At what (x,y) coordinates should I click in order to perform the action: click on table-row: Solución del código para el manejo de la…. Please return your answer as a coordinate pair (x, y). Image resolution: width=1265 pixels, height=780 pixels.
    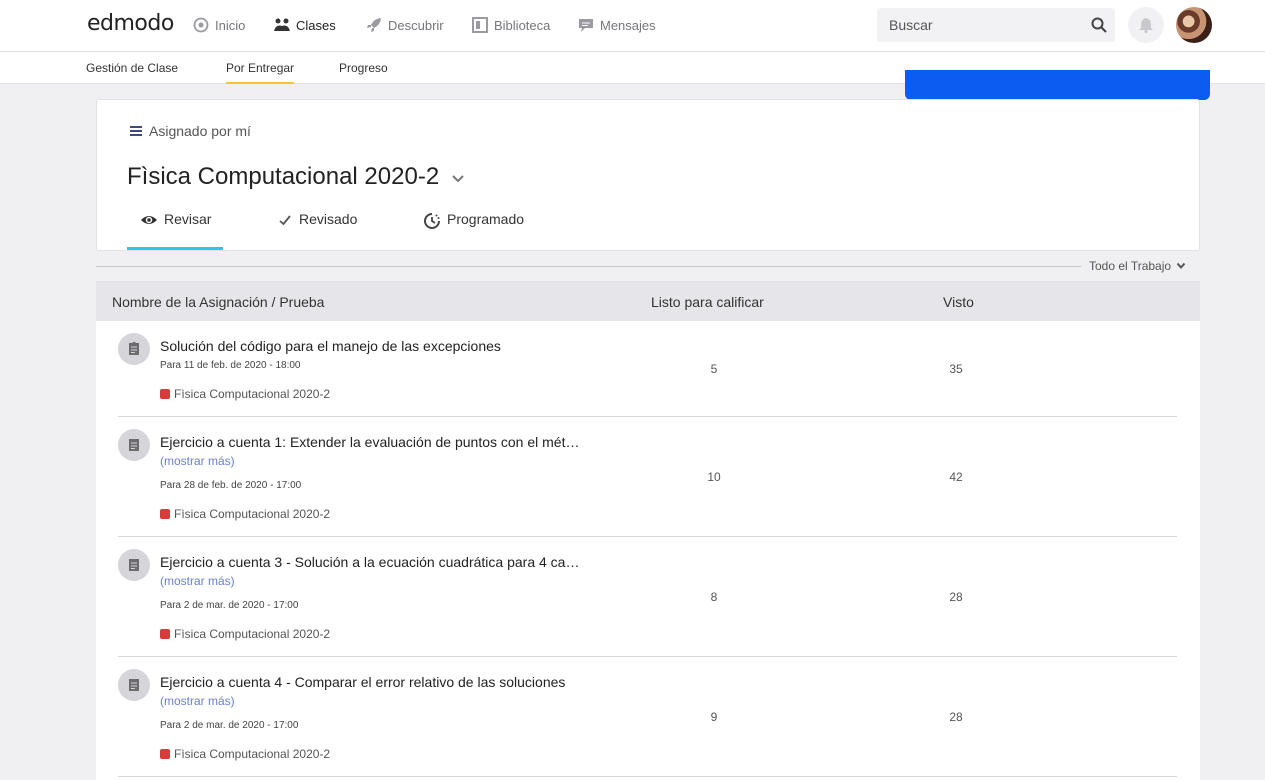
    Looking at the image, I should click on (647, 369).